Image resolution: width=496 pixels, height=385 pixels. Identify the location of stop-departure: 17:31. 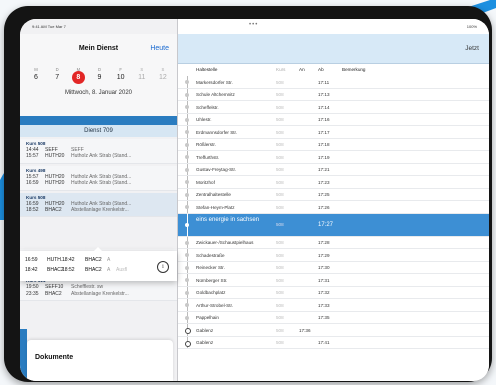
(324, 280).